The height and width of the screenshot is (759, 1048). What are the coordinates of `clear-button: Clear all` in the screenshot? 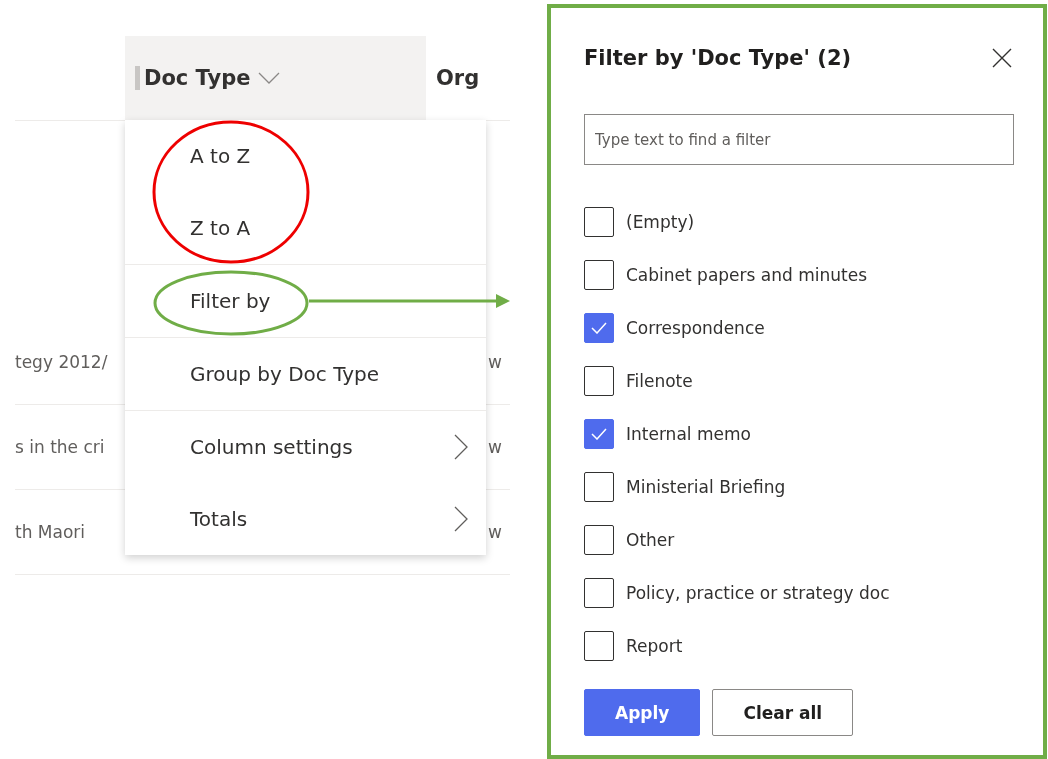 It's located at (783, 712).